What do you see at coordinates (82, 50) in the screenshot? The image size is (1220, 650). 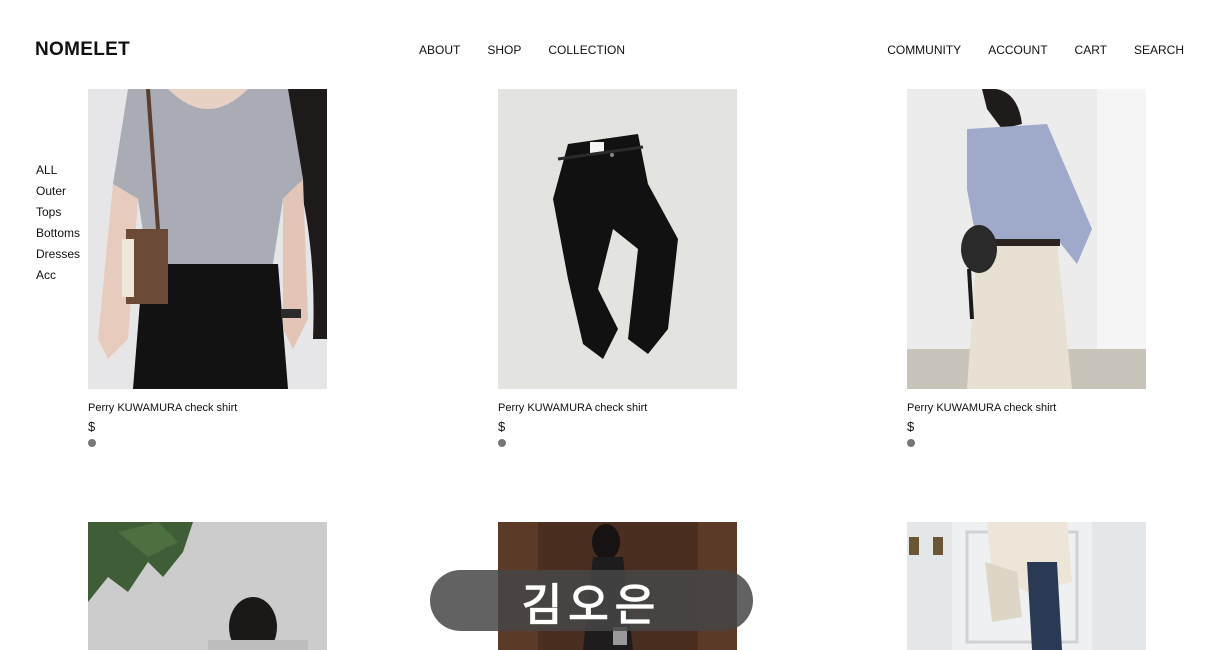 I see `site-logo: NOMELET` at bounding box center [82, 50].